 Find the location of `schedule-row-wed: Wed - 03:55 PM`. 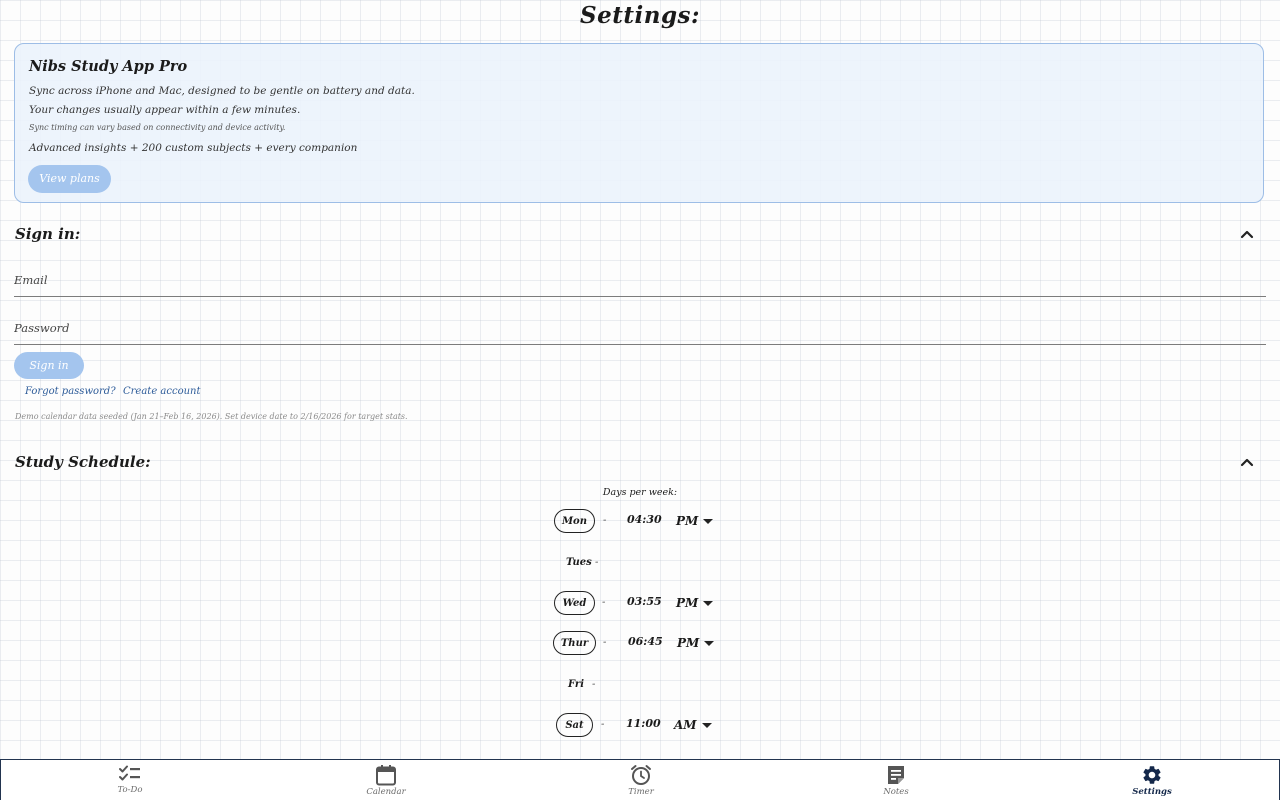

schedule-row-wed: Wed - 03:55 PM is located at coordinates (640, 605).